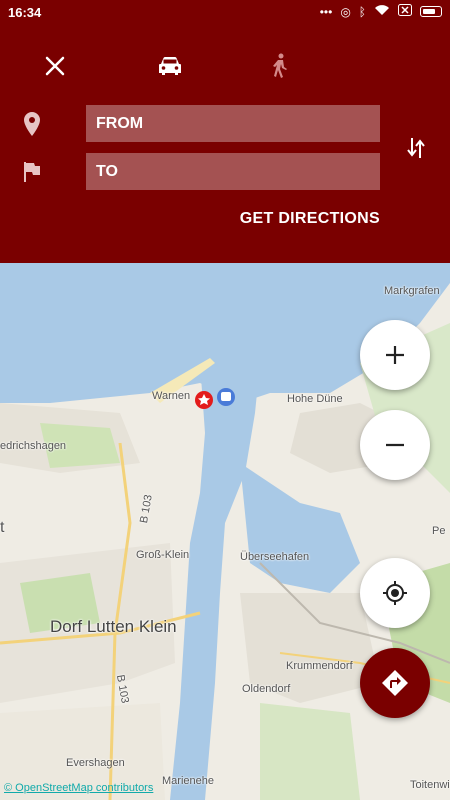 The width and height of the screenshot is (450, 800). I want to click on status-icons: ••• ◎ ᛒ, so click(381, 11).